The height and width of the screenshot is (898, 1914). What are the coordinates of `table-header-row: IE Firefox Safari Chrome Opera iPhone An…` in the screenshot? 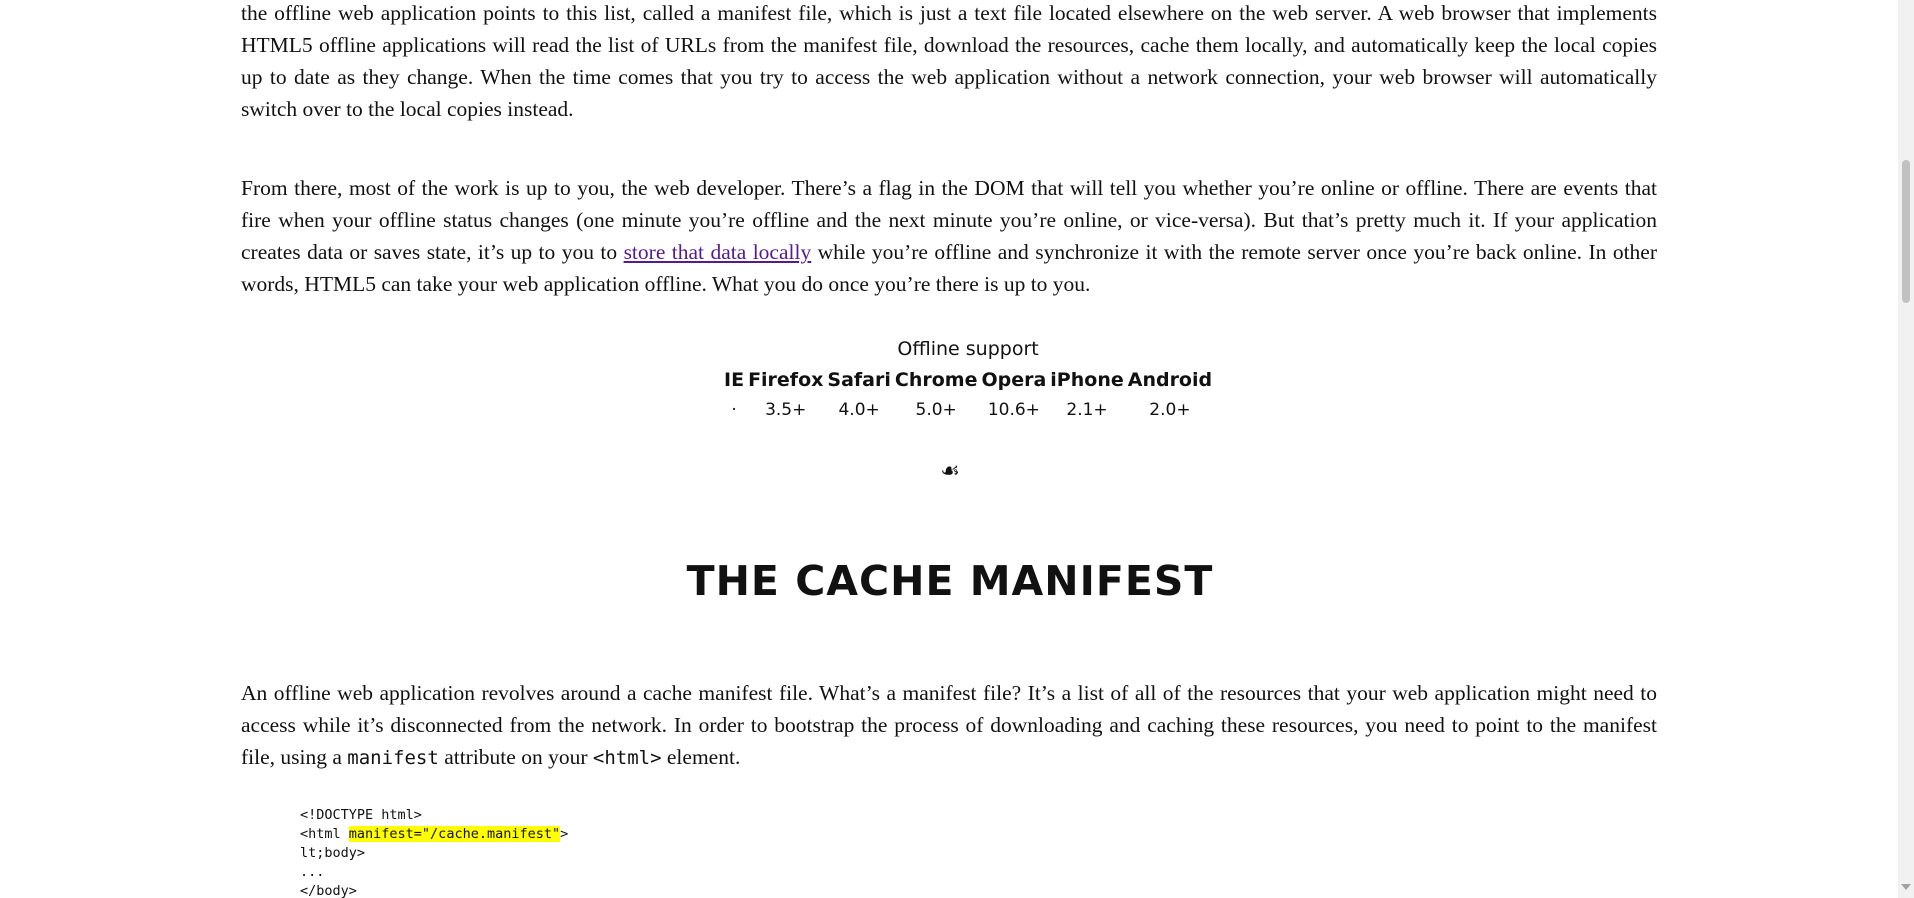 It's located at (968, 380).